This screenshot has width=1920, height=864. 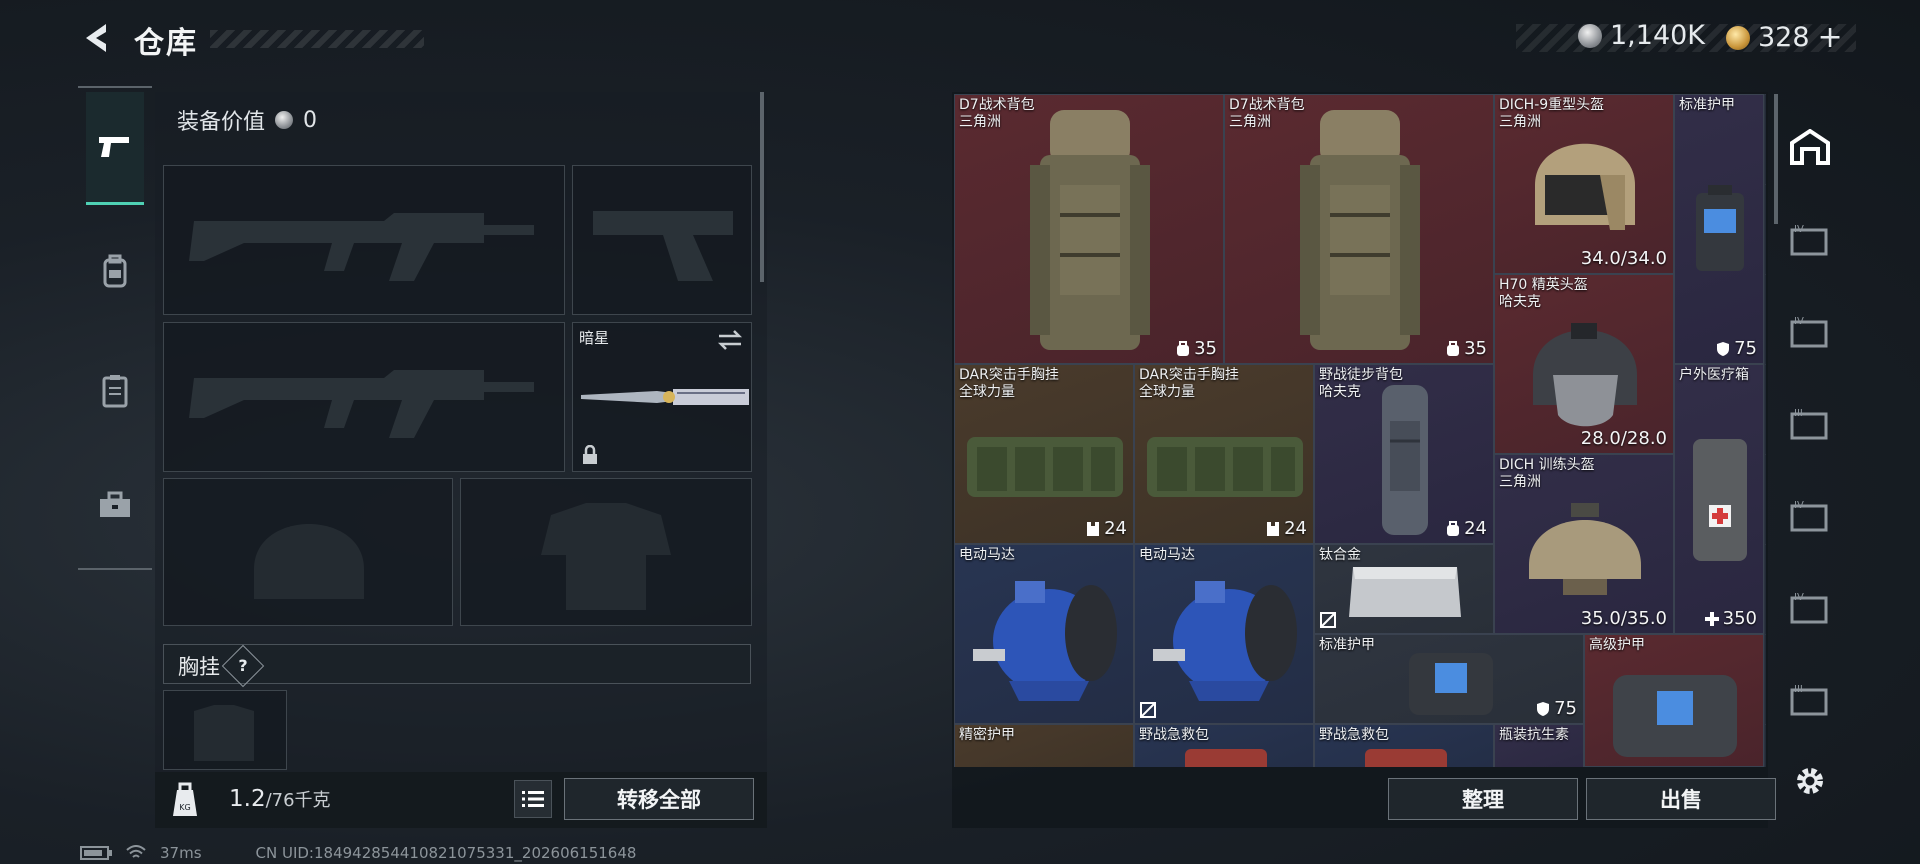 I want to click on nav-armor-tab, so click(x=115, y=391).